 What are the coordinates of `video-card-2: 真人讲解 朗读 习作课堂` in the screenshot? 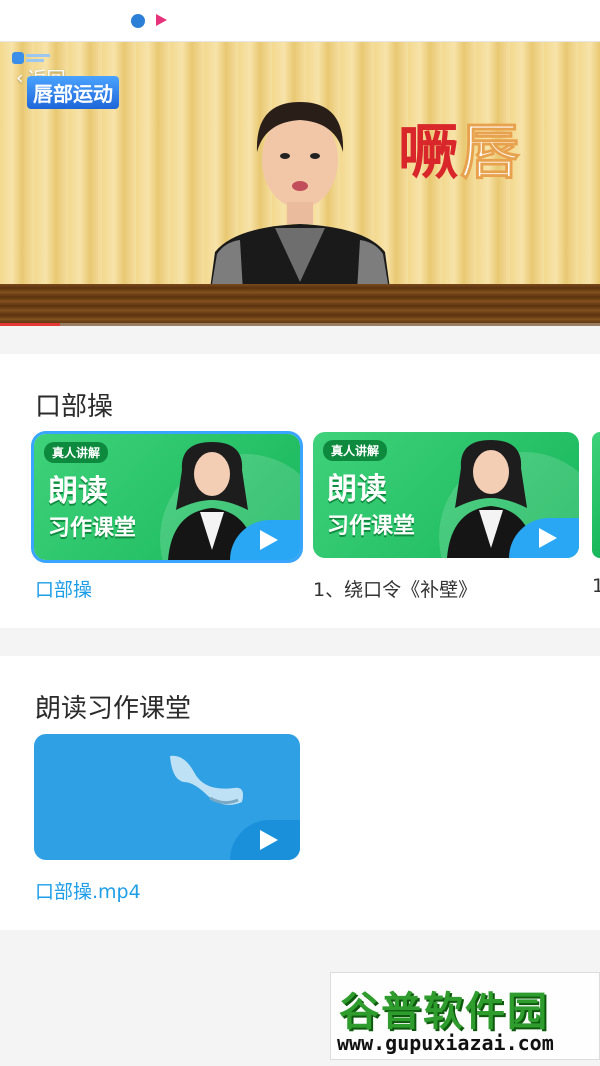 It's located at (446, 495).